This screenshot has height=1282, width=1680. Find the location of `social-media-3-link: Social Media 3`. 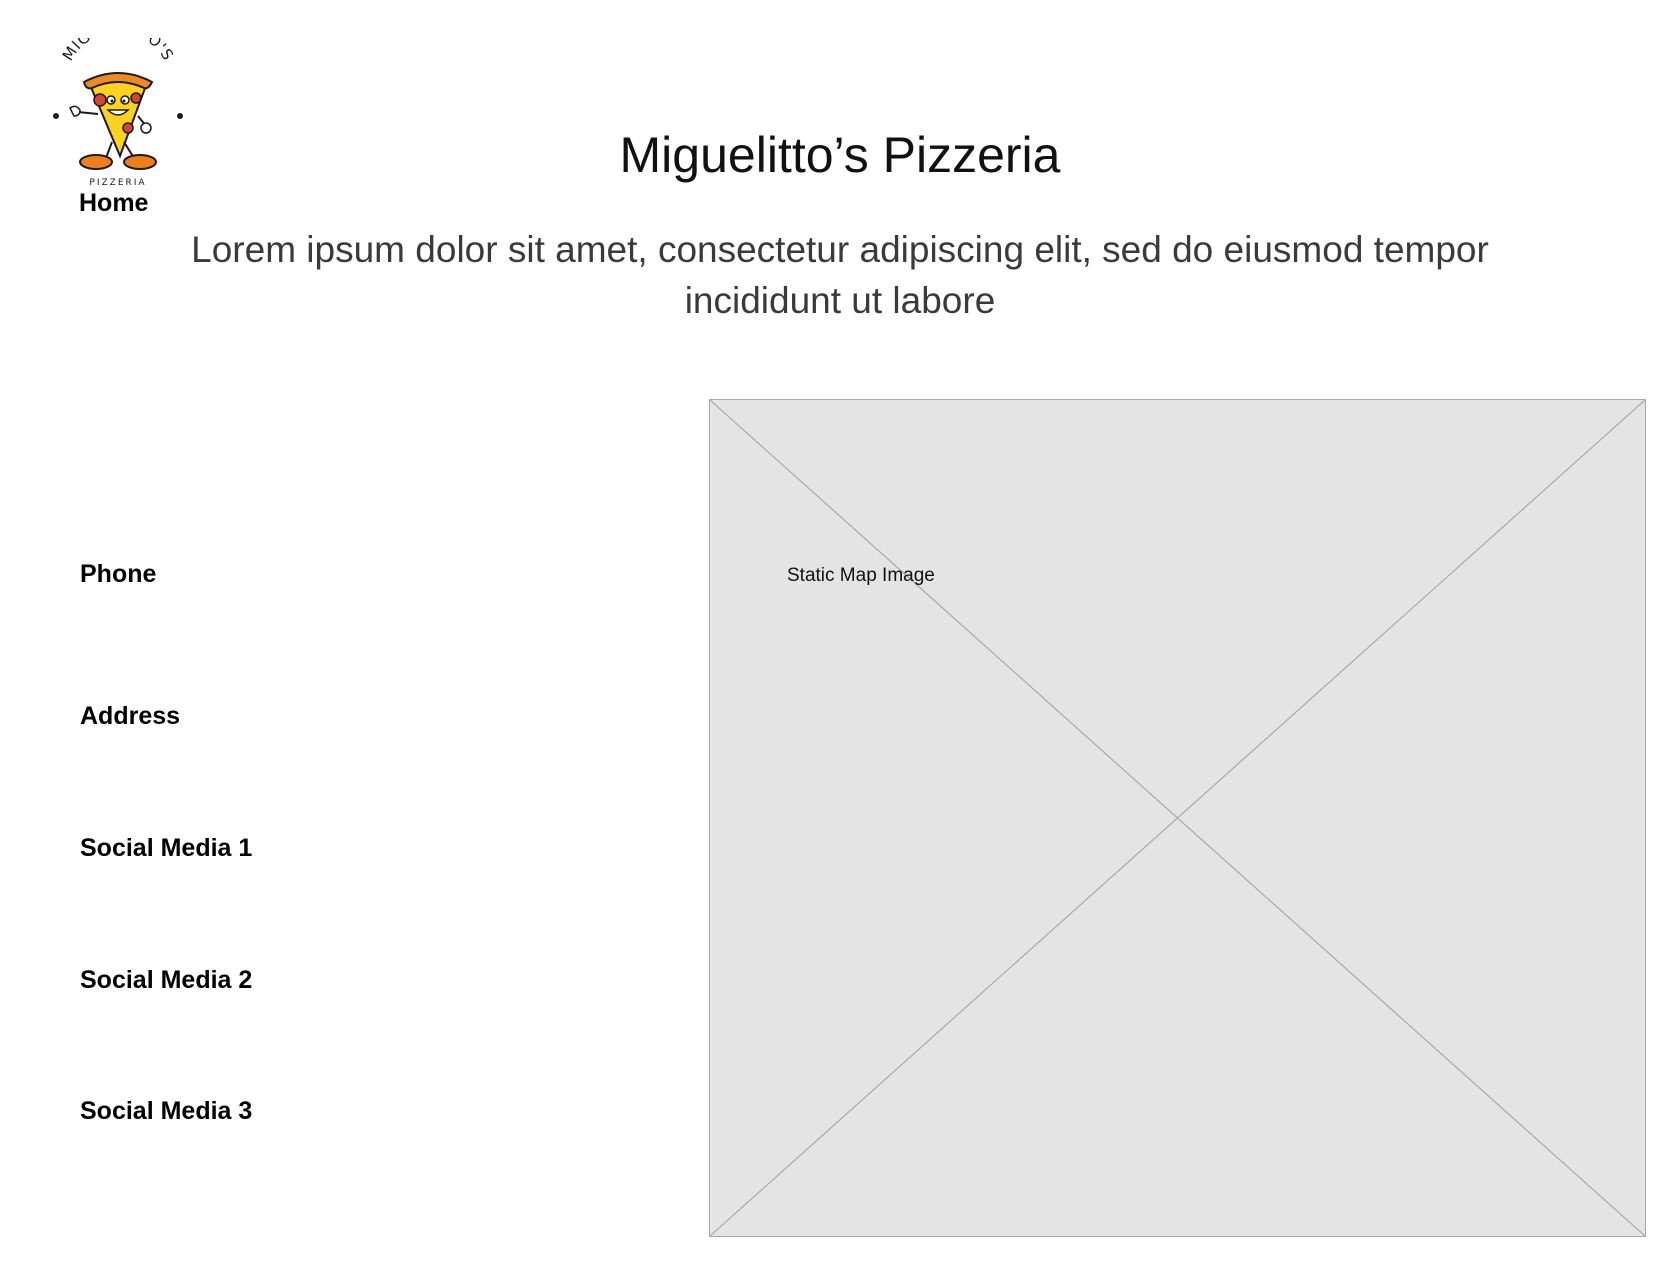

social-media-3-link: Social Media 3 is located at coordinates (166, 1111).